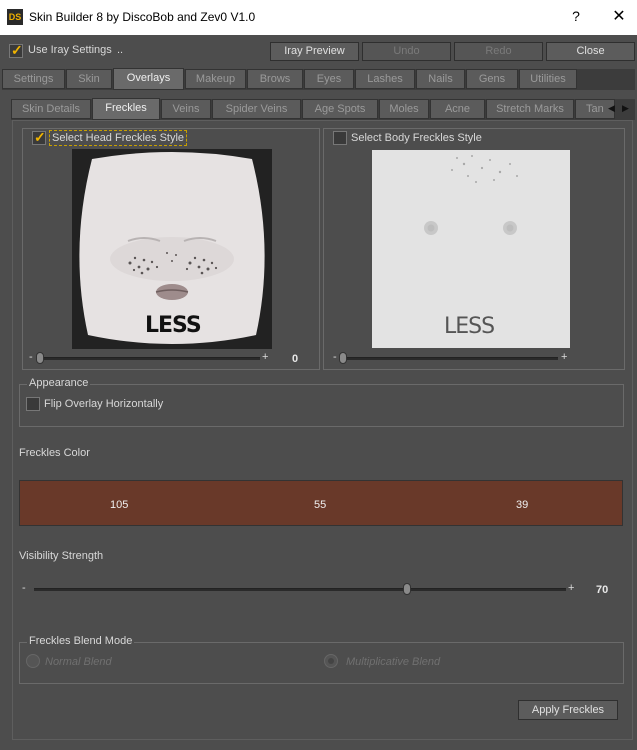  What do you see at coordinates (148, 79) in the screenshot?
I see `tab-overlays: Overlays` at bounding box center [148, 79].